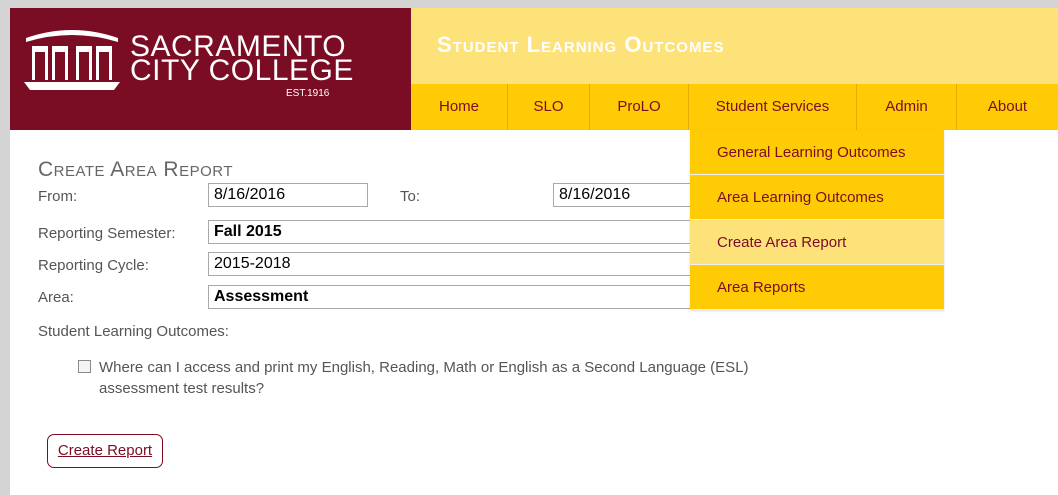 The width and height of the screenshot is (1058, 495). I want to click on logo-established: EST.1916, so click(308, 93).